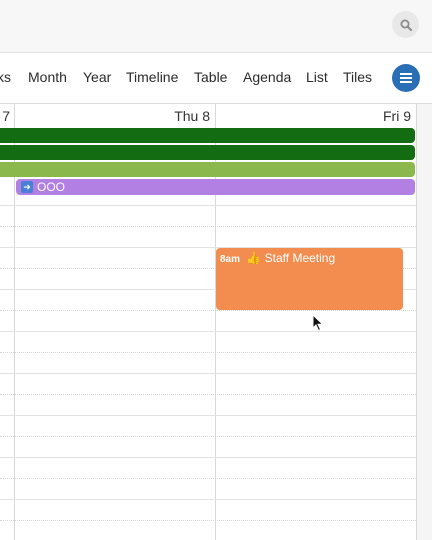 The image size is (432, 540). I want to click on day-label-fri-9: Fri 9, so click(380, 116).